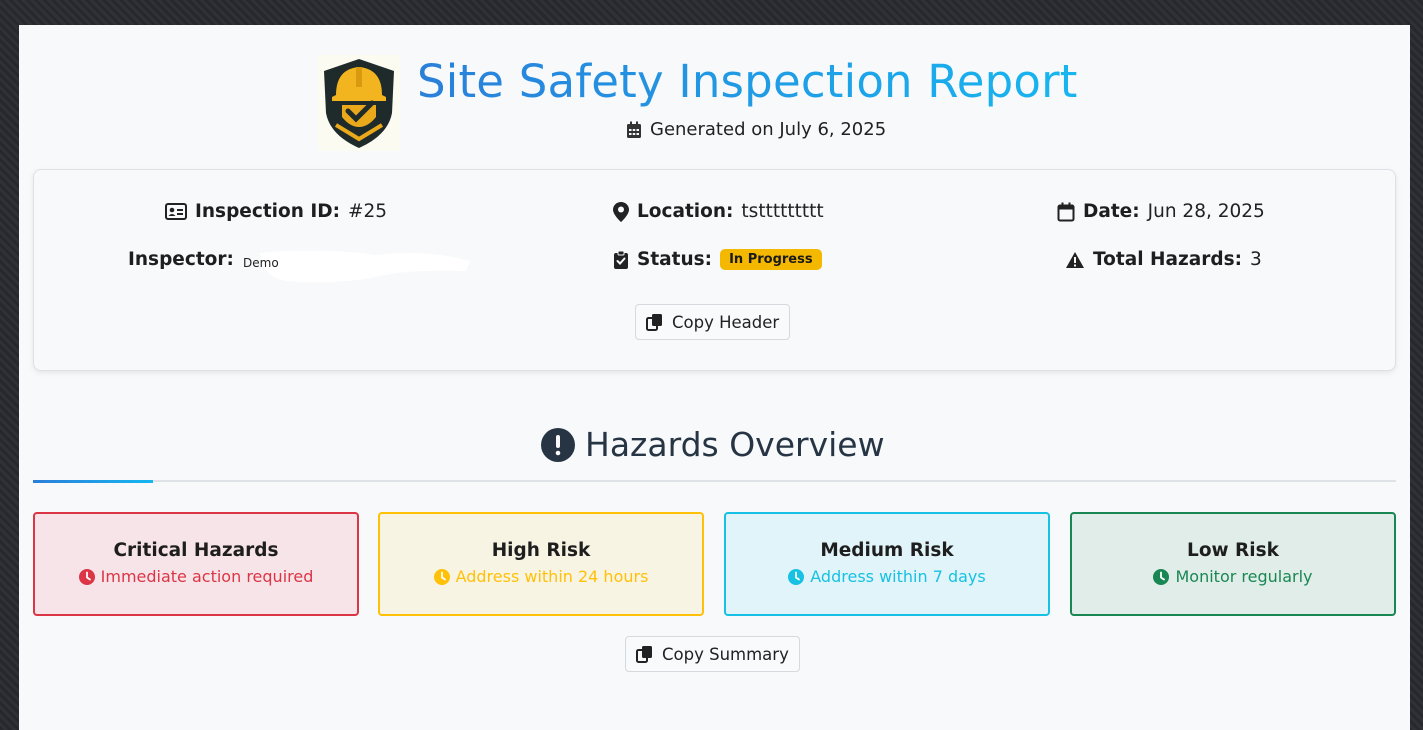 Image resolution: width=1423 pixels, height=730 pixels. I want to click on inspection-id-value: #25, so click(367, 211).